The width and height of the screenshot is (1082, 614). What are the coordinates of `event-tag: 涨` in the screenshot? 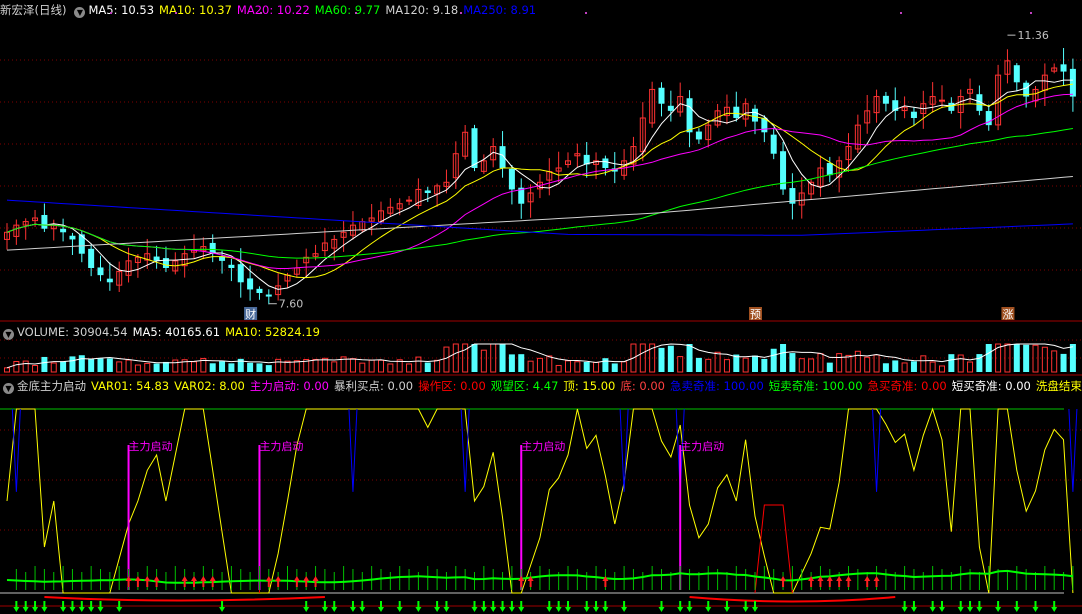 It's located at (1007, 314).